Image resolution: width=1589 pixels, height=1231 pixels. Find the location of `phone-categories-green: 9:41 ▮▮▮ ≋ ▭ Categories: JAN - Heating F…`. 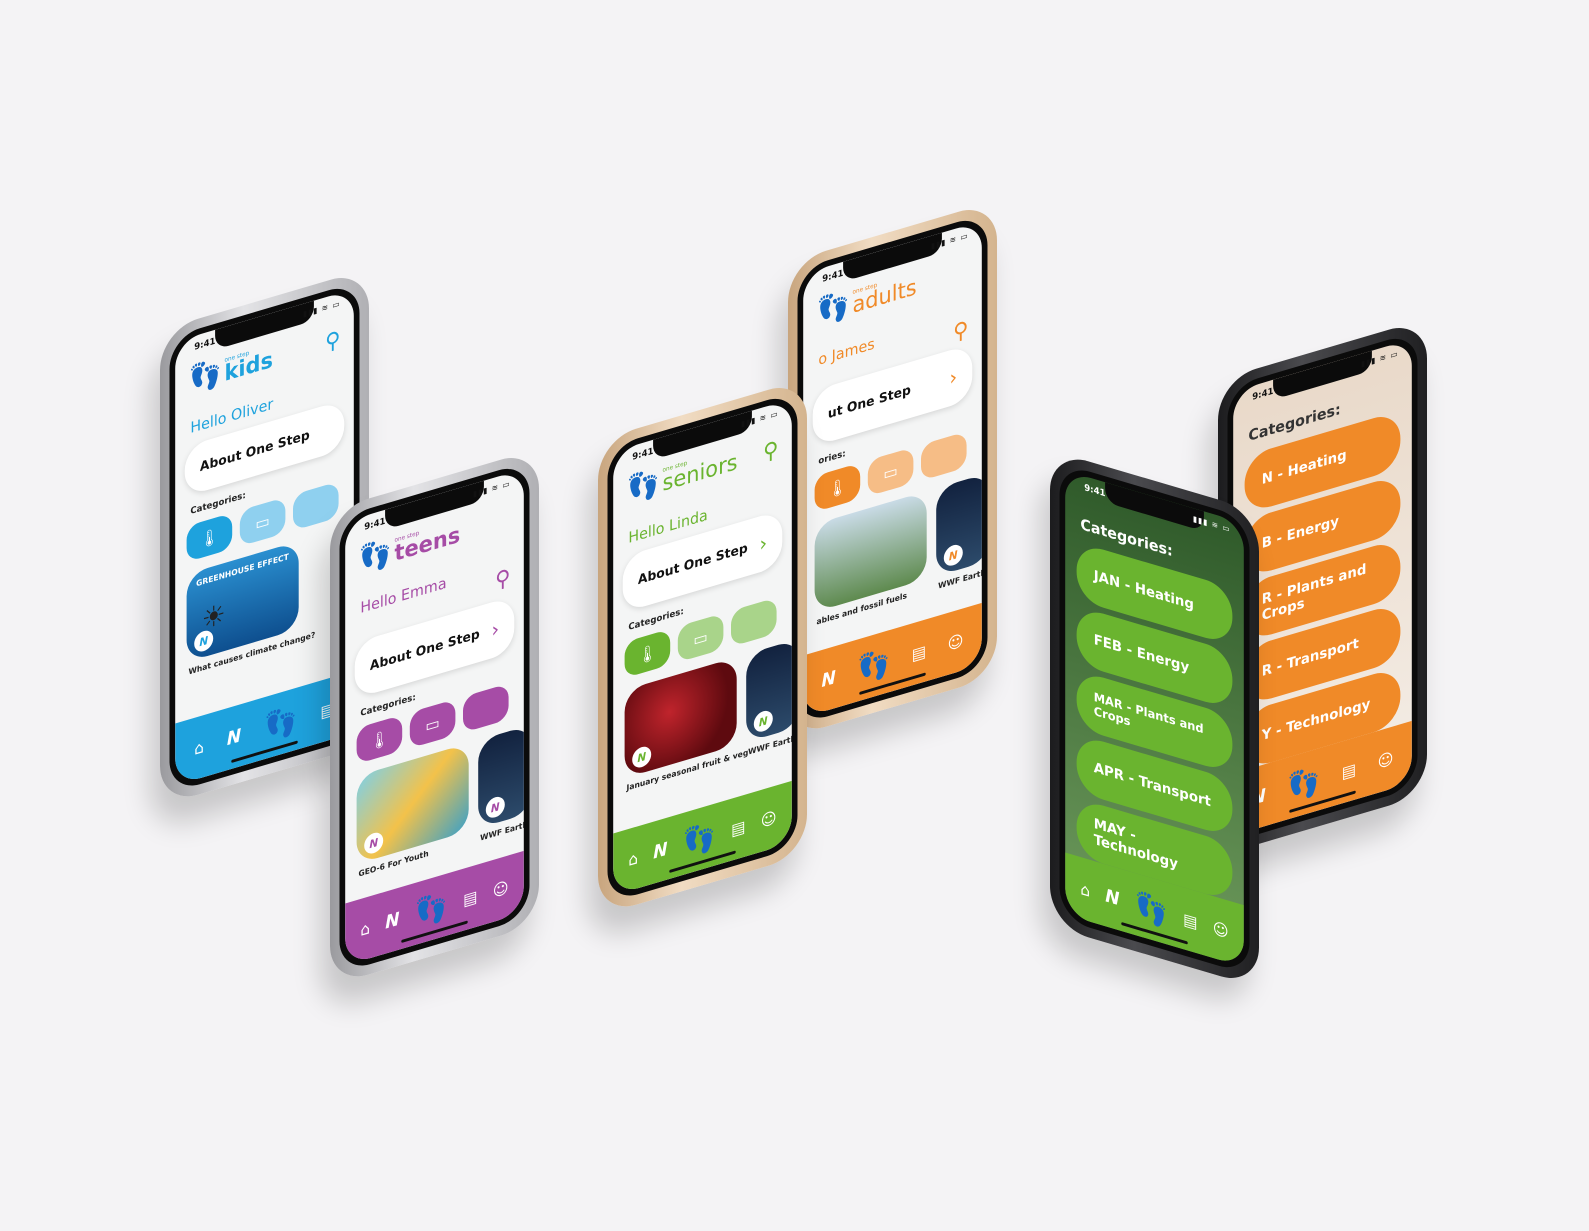

phone-categories-green: 9:41 ▮▮▮ ≋ ▭ Categories: JAN - Heating F… is located at coordinates (1154, 719).